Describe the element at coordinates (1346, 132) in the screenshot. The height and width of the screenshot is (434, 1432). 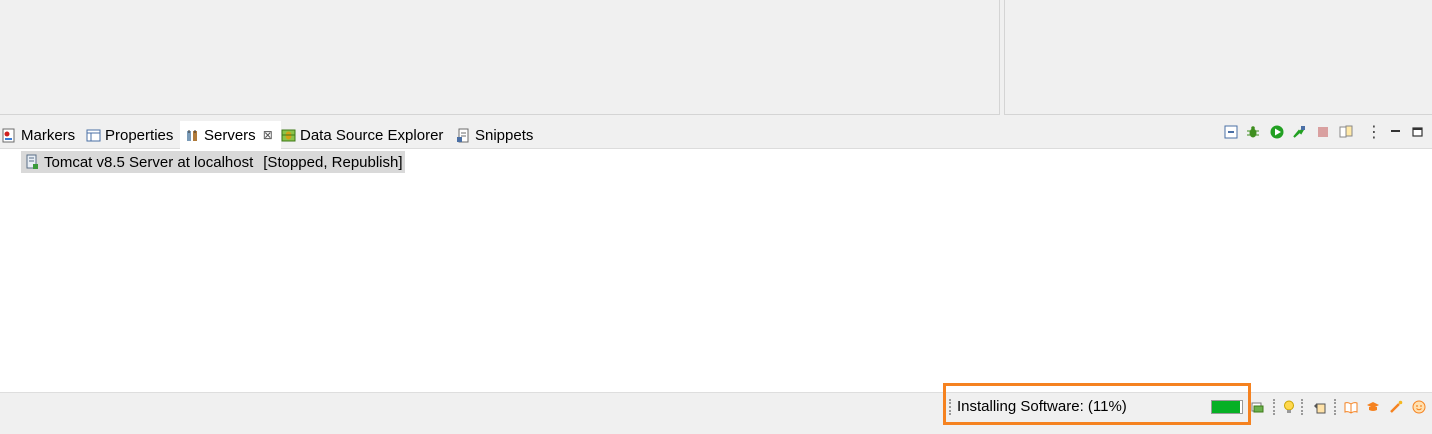
I see `publish-icon` at that location.